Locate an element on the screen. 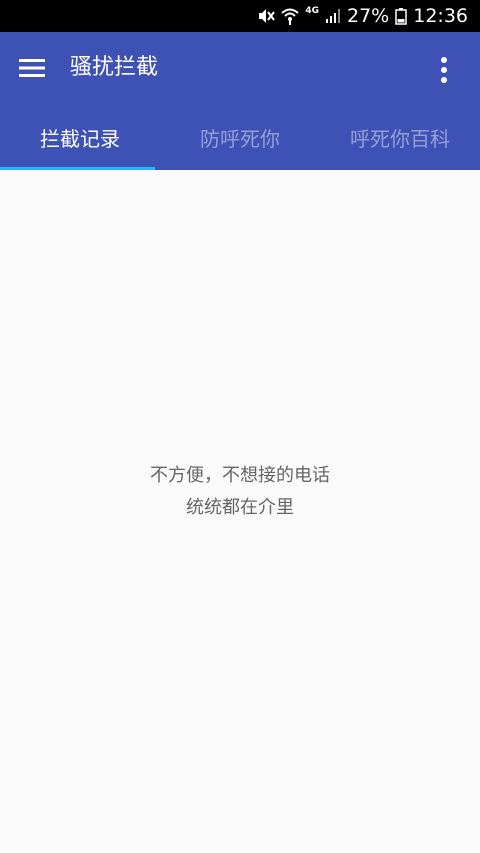 The width and height of the screenshot is (480, 853). battery-percentage: 27% is located at coordinates (368, 16).